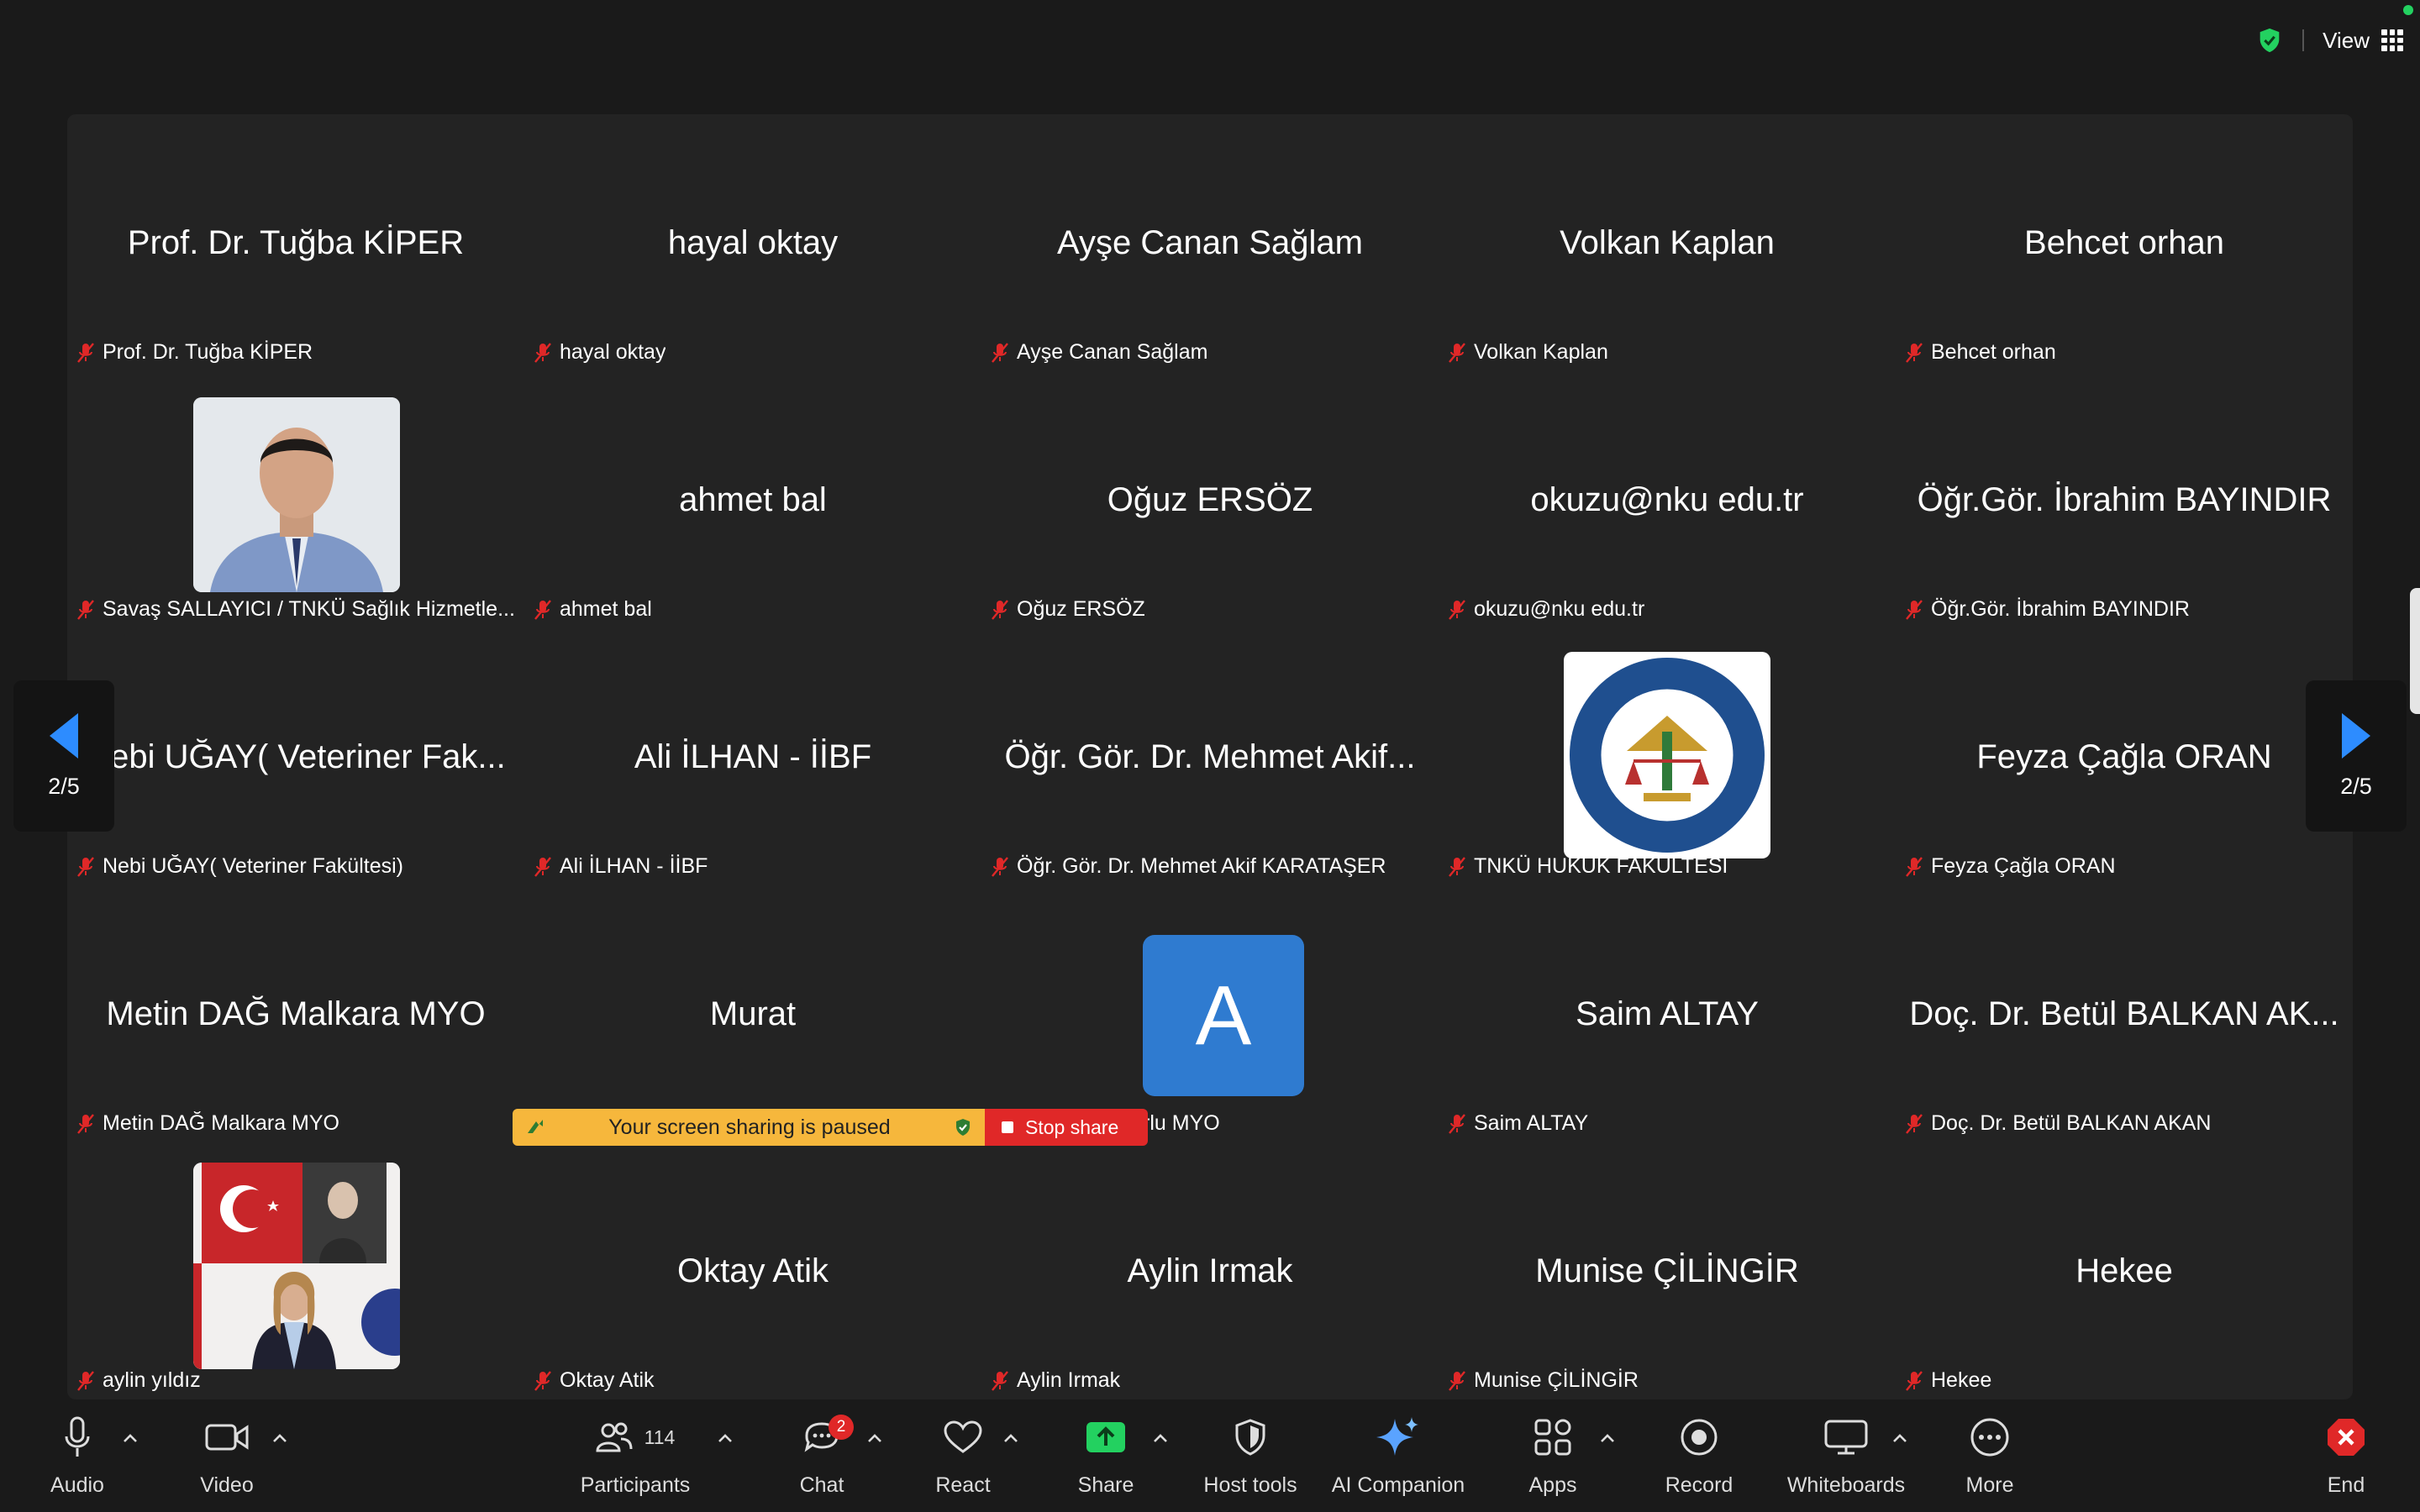 This screenshot has width=2420, height=1512. What do you see at coordinates (64, 756) in the screenshot?
I see `previous-page-button: 2/5` at bounding box center [64, 756].